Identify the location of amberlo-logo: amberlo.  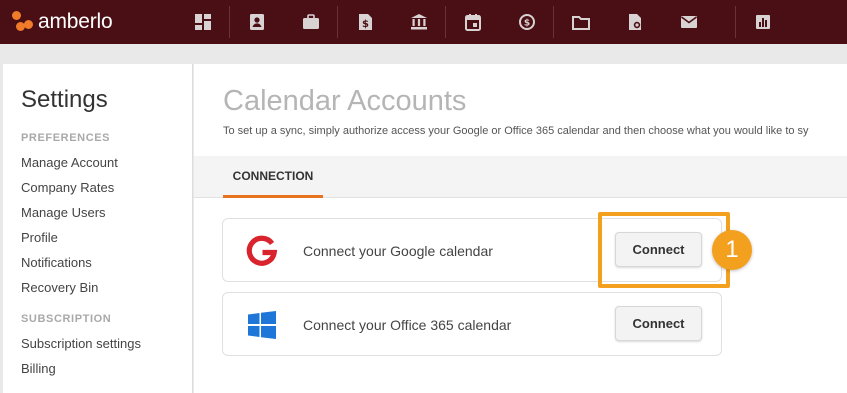
(88, 22).